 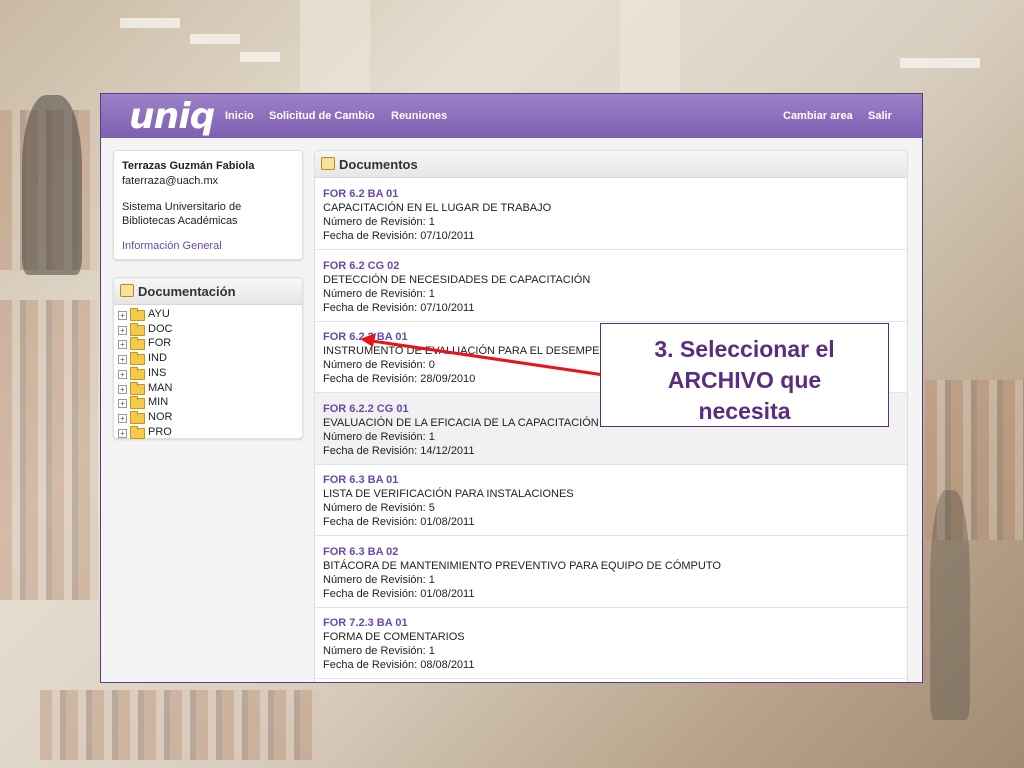 I want to click on callout-line-1: 3. Seleccionar el, so click(x=744, y=349).